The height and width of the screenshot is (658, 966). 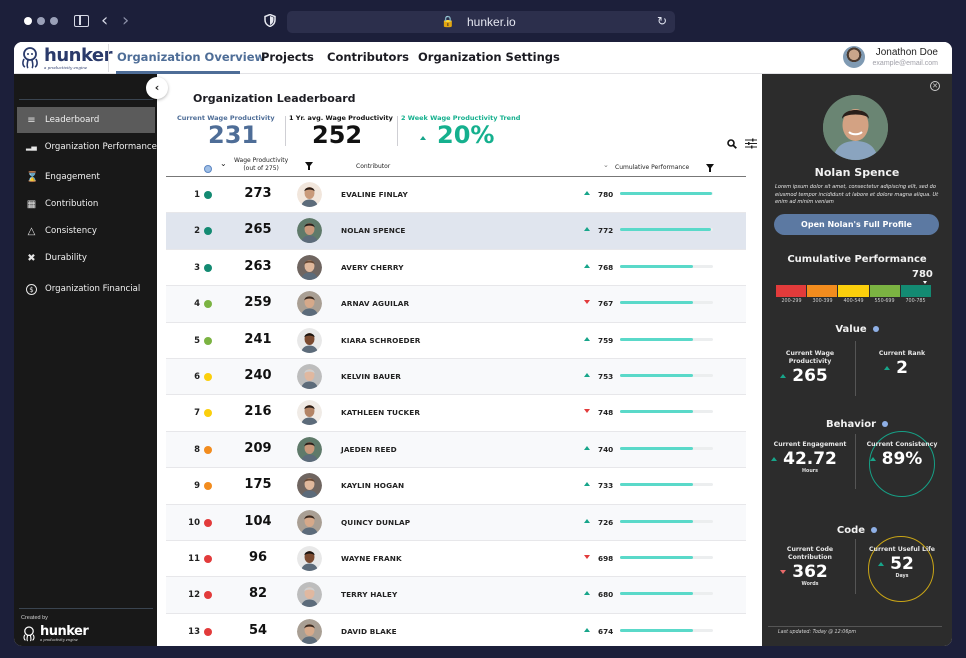 I want to click on tab-projects: Projects, so click(x=287, y=57).